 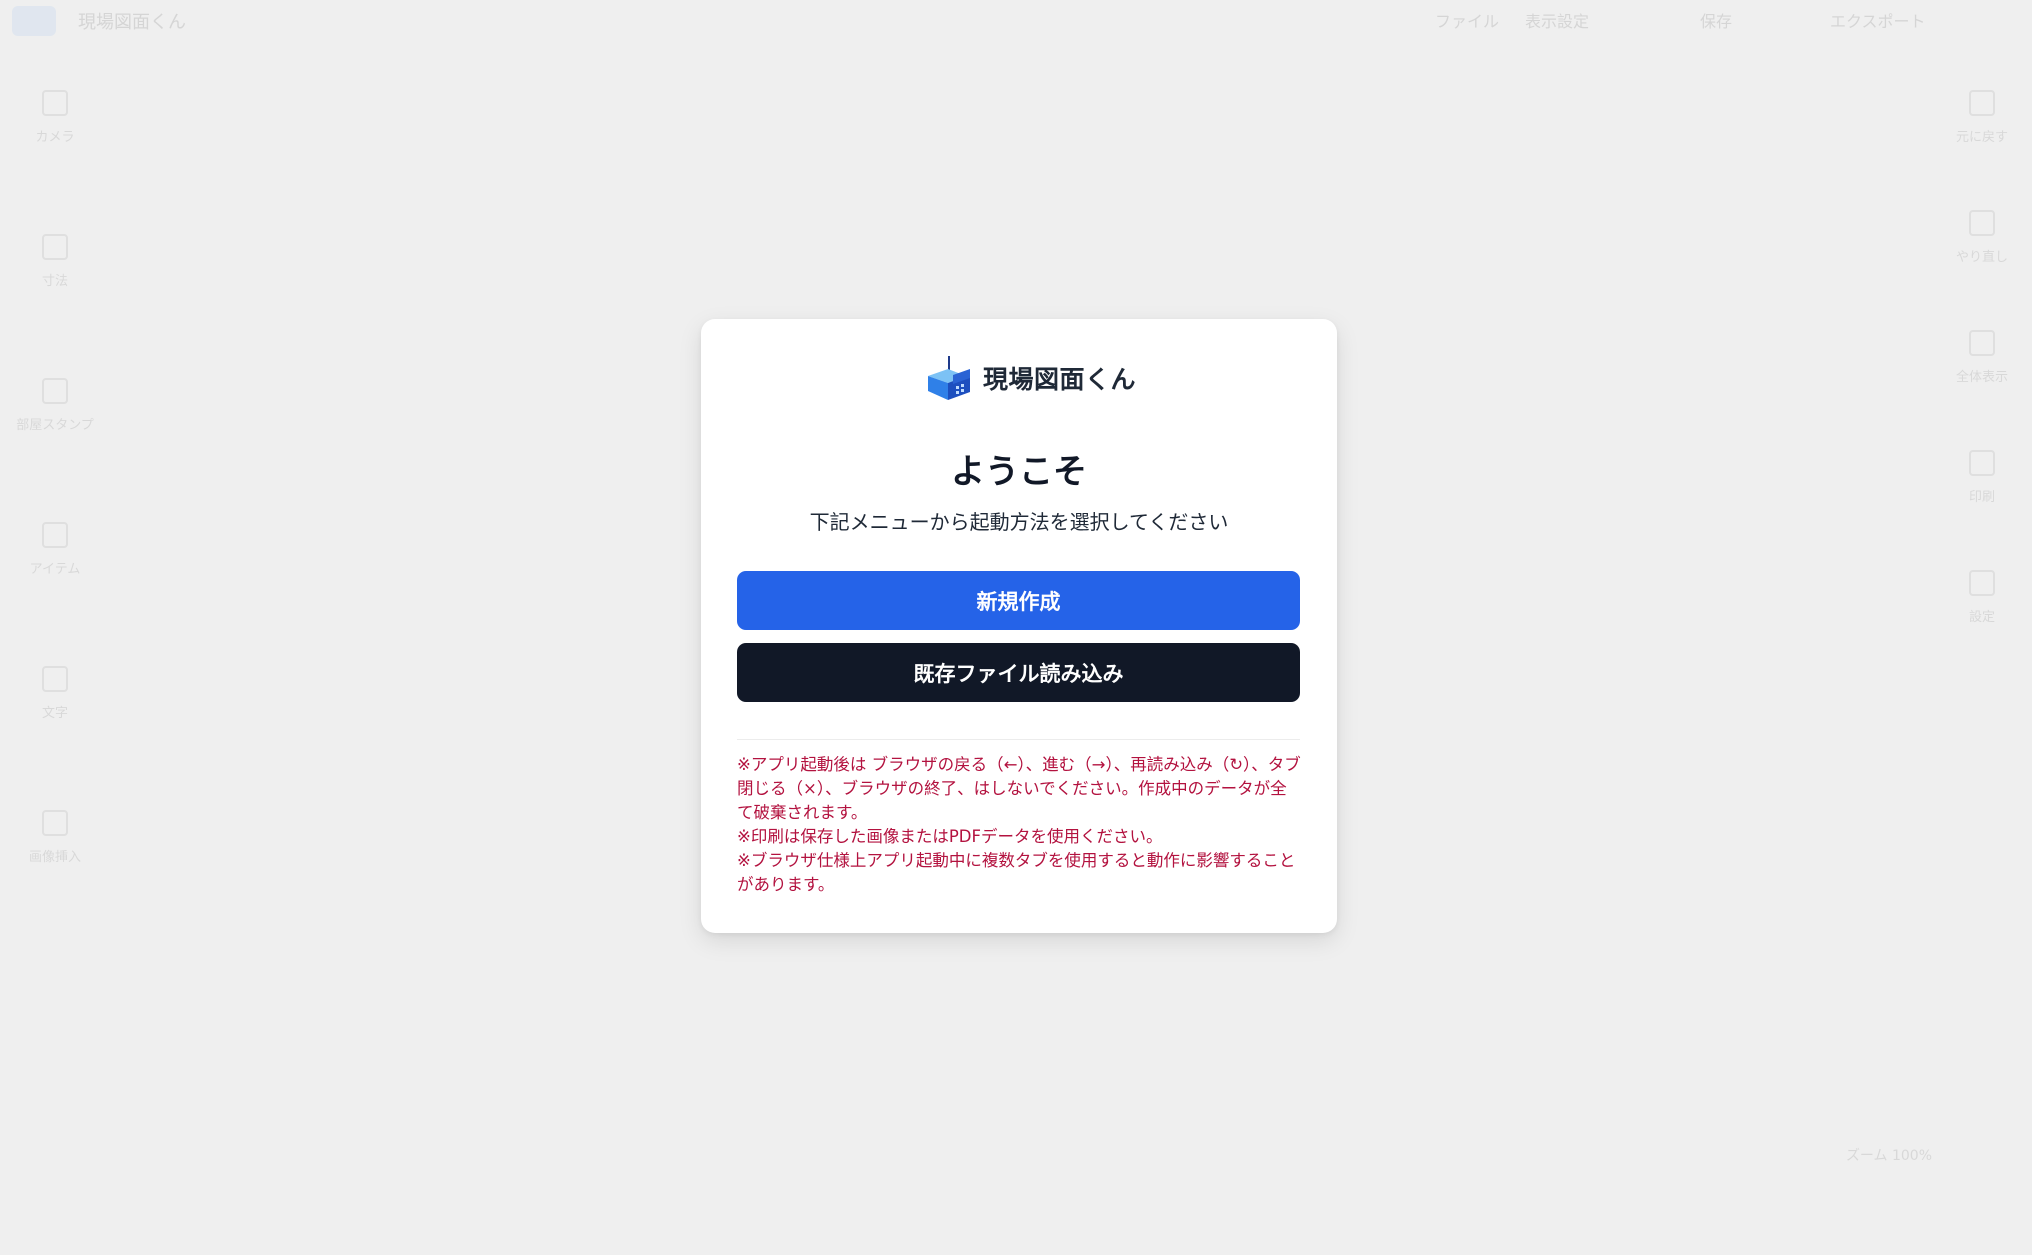 I want to click on new-project-button: 新規作成, so click(x=1018, y=600).